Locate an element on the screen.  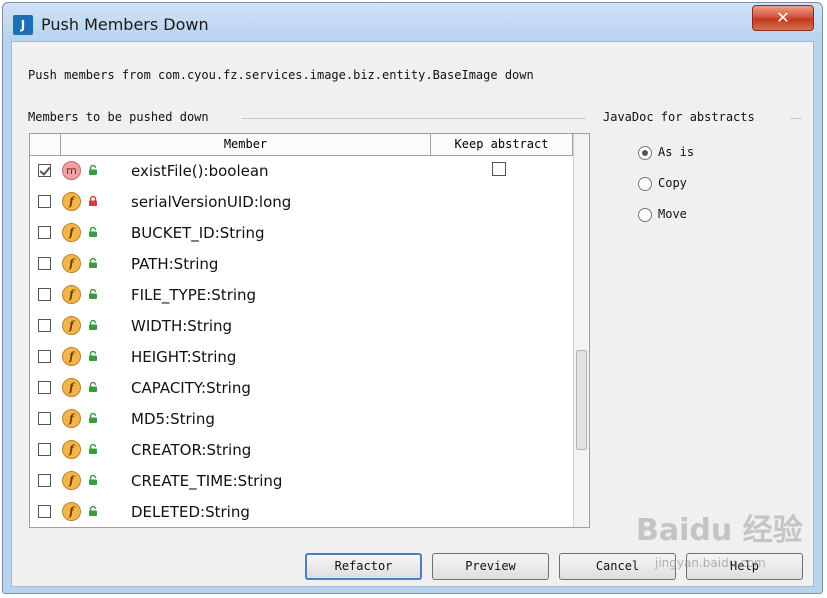
member-name: CREATOR:String is located at coordinates (191, 450).